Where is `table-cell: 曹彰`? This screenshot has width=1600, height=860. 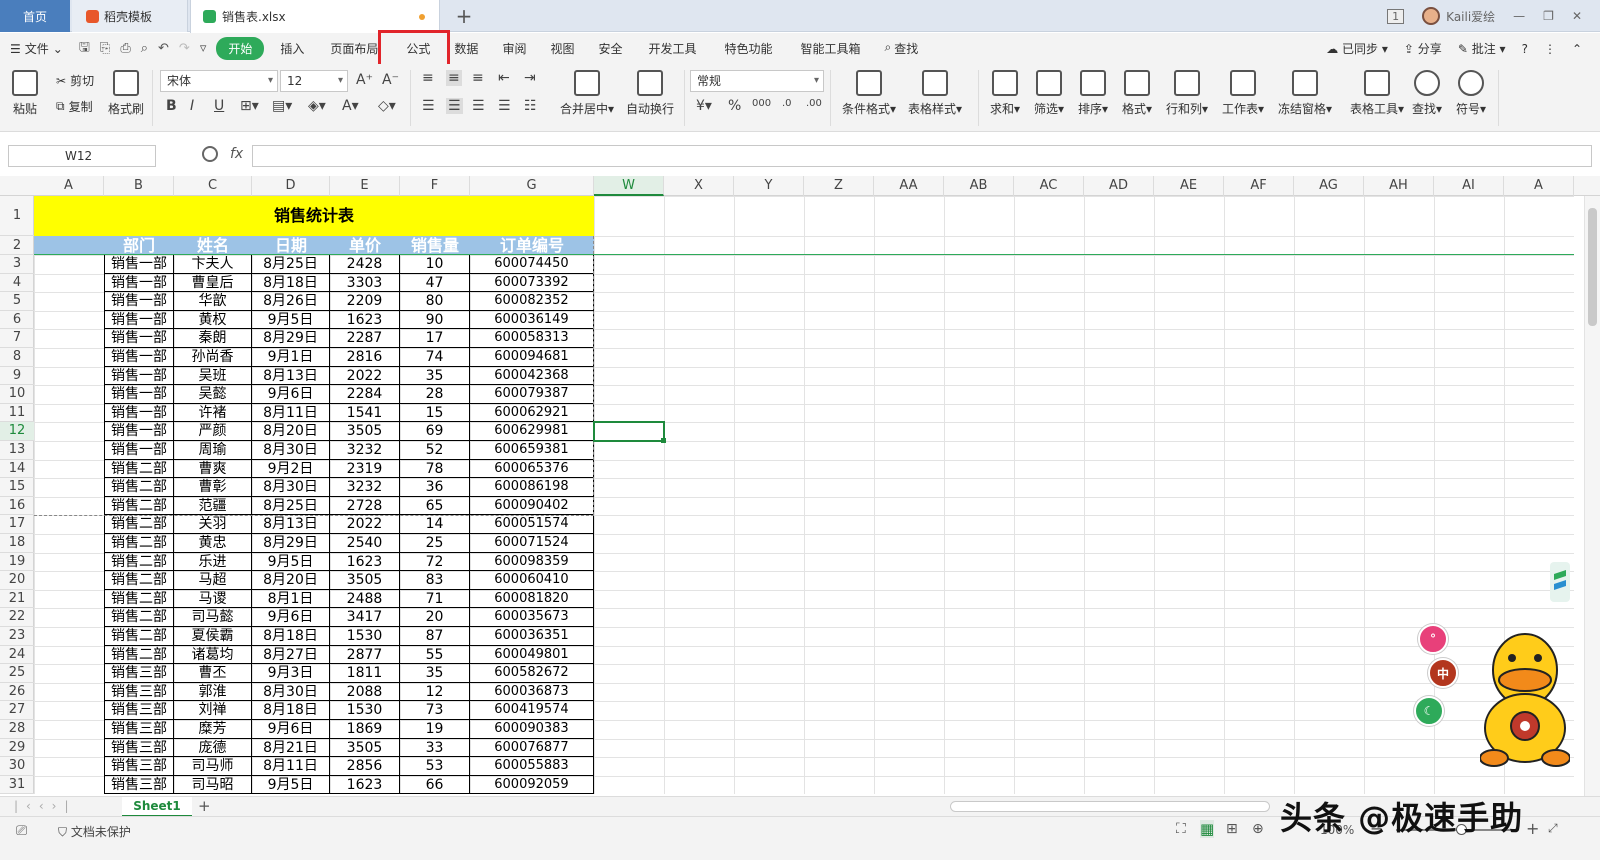 table-cell: 曹彰 is located at coordinates (213, 487).